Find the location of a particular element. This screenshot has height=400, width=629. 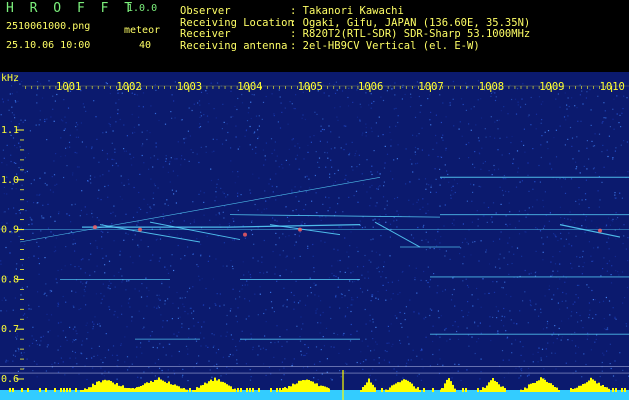

app-title: H R O F F T is located at coordinates (71, 8).